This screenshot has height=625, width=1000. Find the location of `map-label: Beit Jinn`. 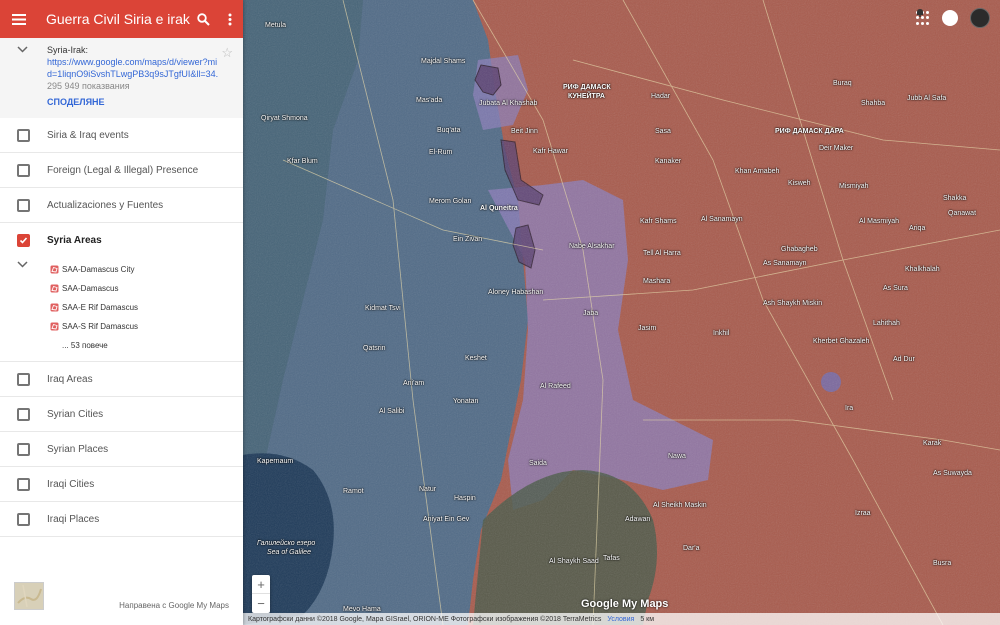

map-label: Beit Jinn is located at coordinates (524, 131).